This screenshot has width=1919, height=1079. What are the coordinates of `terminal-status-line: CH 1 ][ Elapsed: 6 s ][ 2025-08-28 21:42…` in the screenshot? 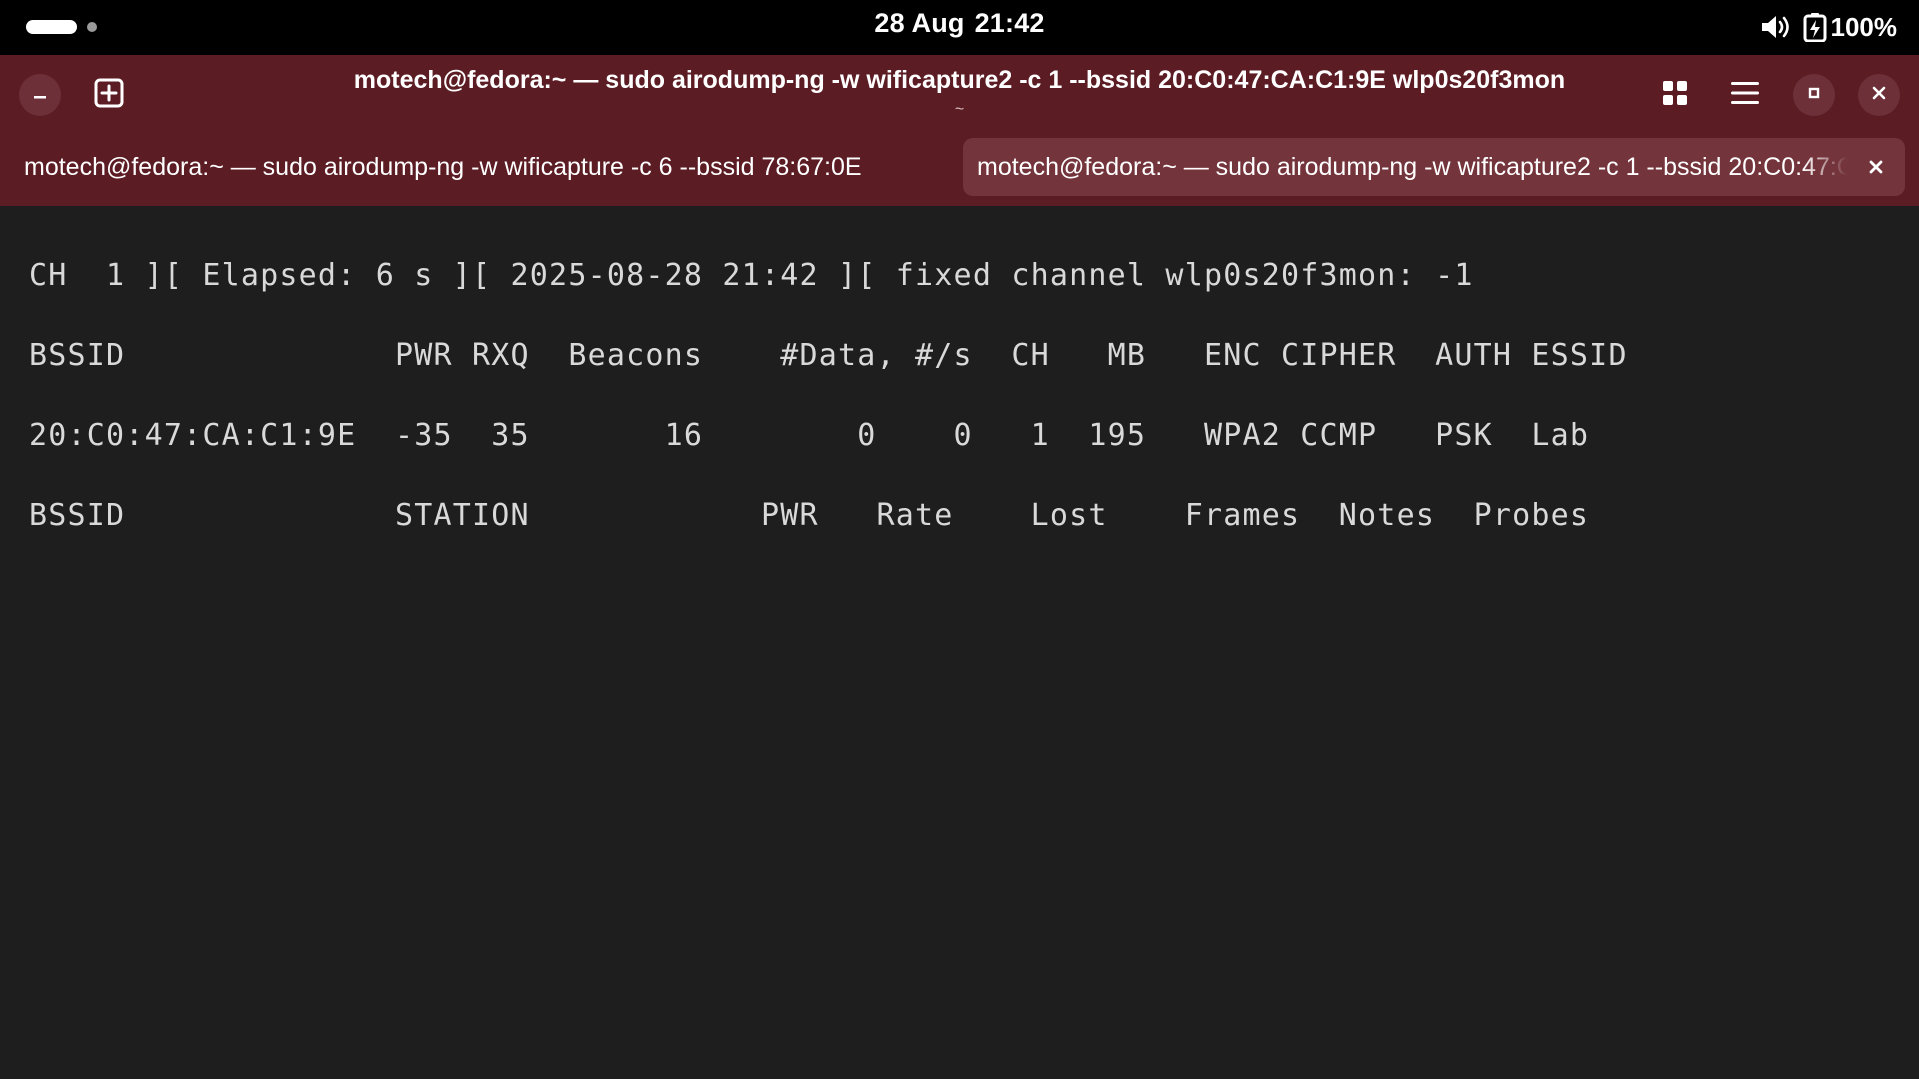 It's located at (751, 275).